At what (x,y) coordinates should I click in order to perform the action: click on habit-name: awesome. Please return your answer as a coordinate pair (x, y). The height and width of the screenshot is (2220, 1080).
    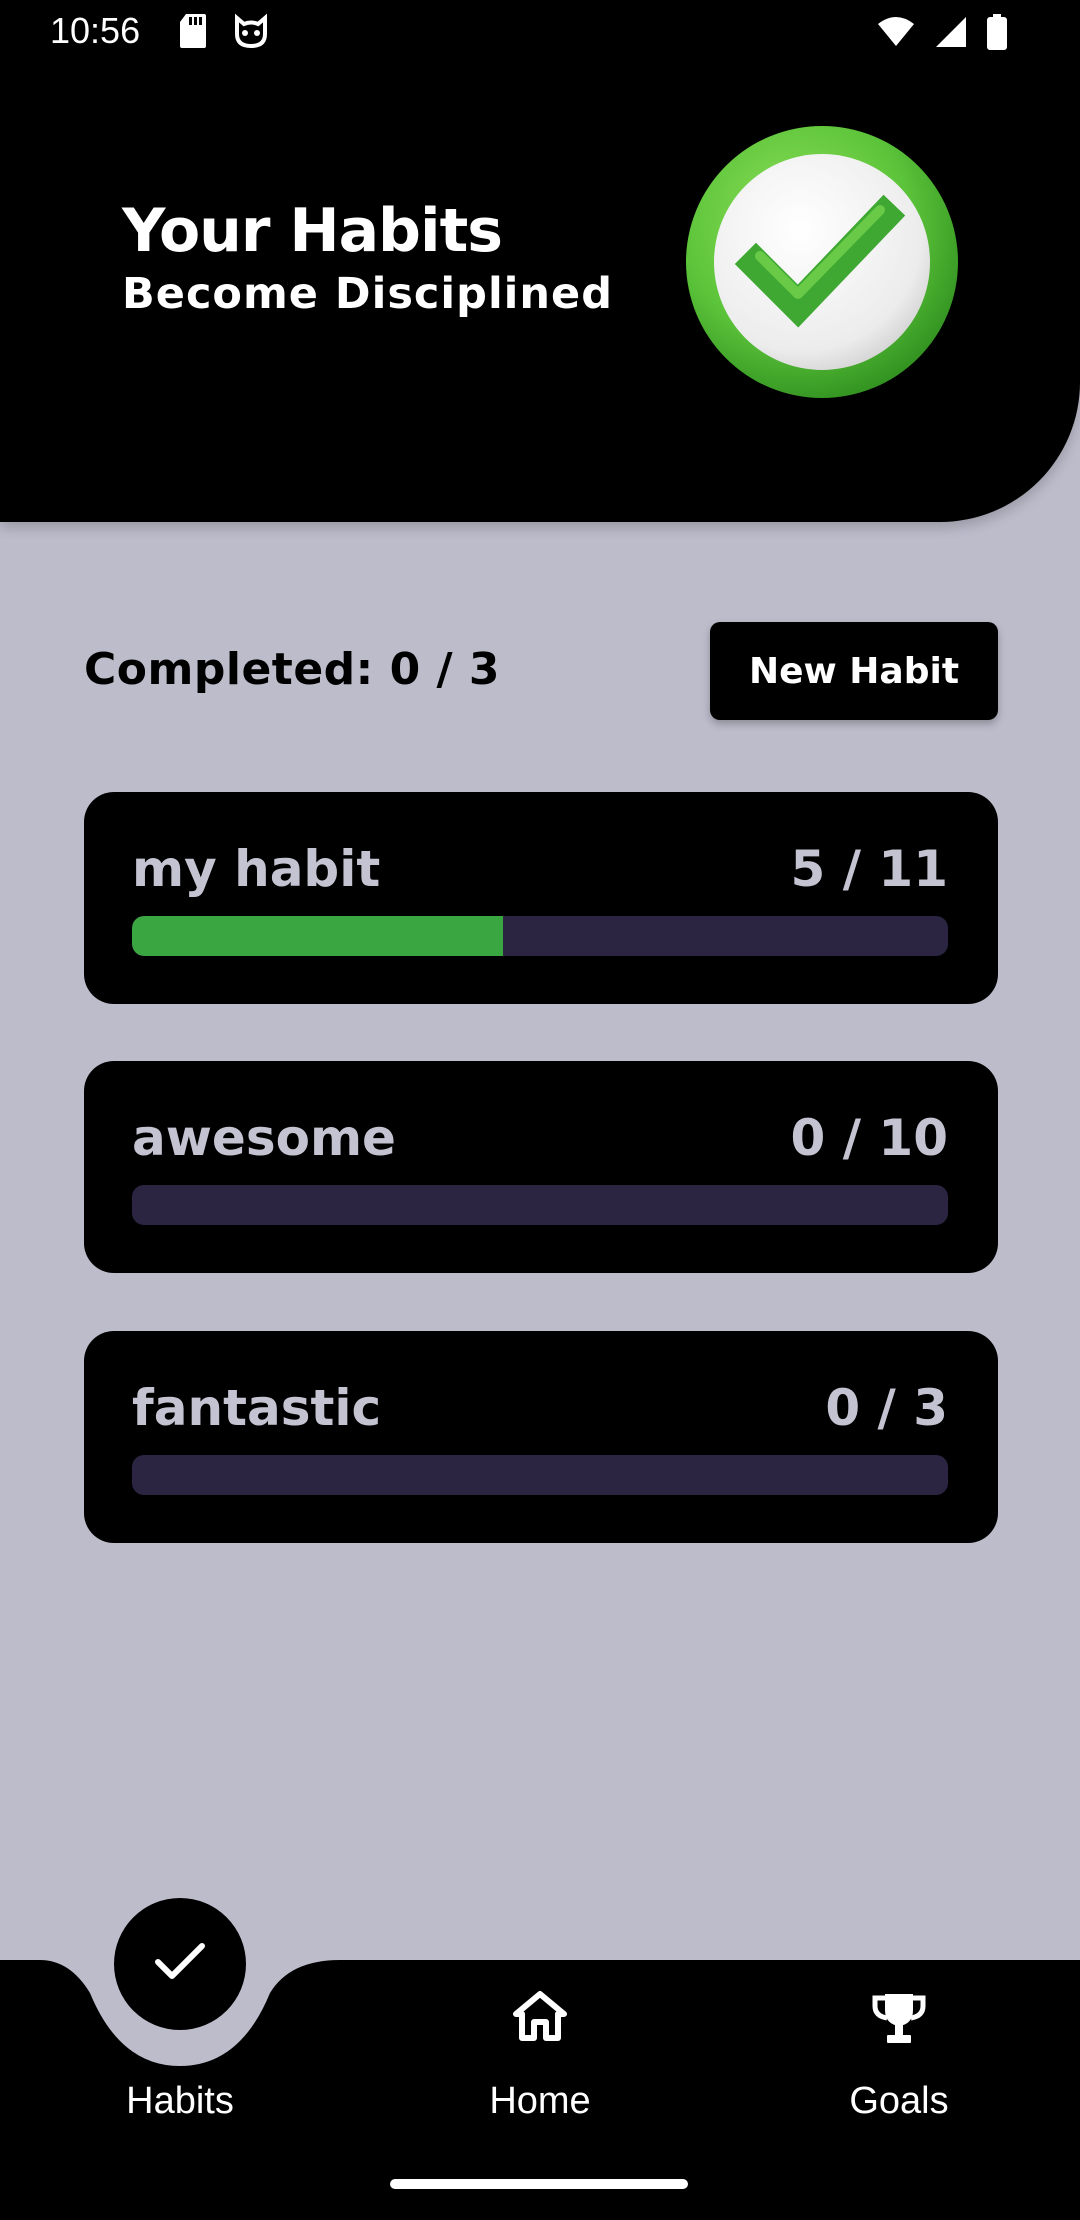
    Looking at the image, I should click on (264, 1138).